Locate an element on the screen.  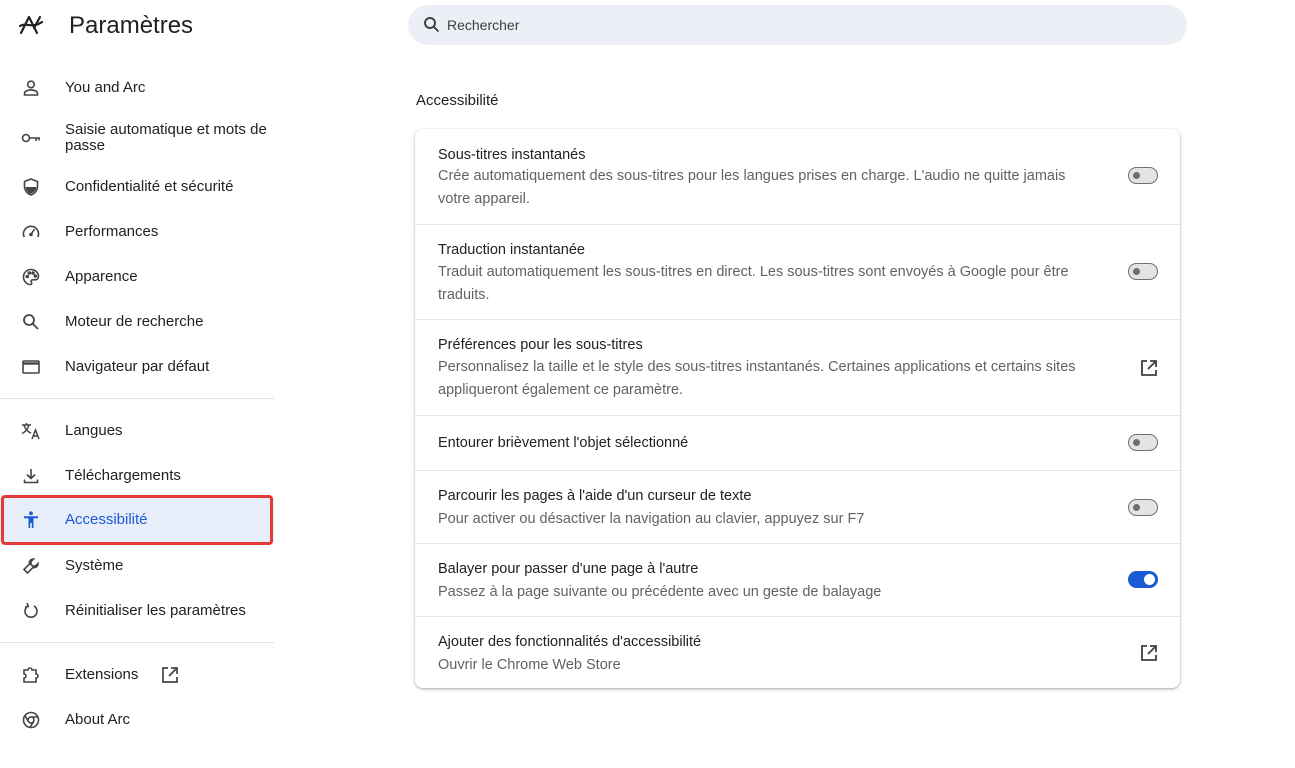
section-title: Accessibilité is located at coordinates (457, 100).